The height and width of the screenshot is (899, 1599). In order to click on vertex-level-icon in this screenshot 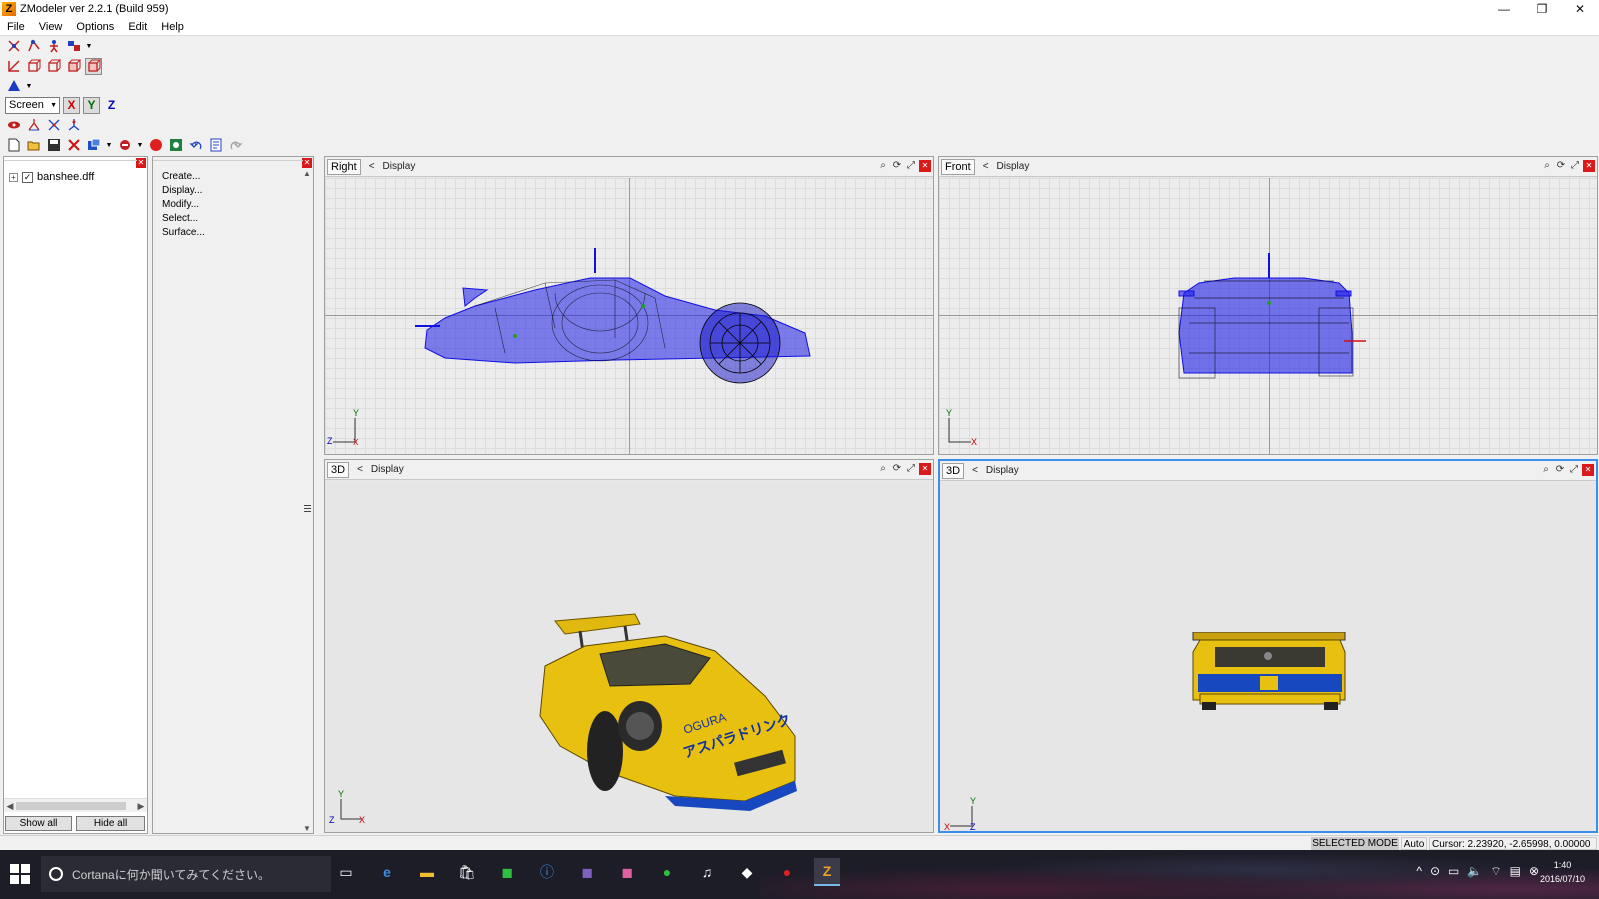, I will do `click(13, 66)`.